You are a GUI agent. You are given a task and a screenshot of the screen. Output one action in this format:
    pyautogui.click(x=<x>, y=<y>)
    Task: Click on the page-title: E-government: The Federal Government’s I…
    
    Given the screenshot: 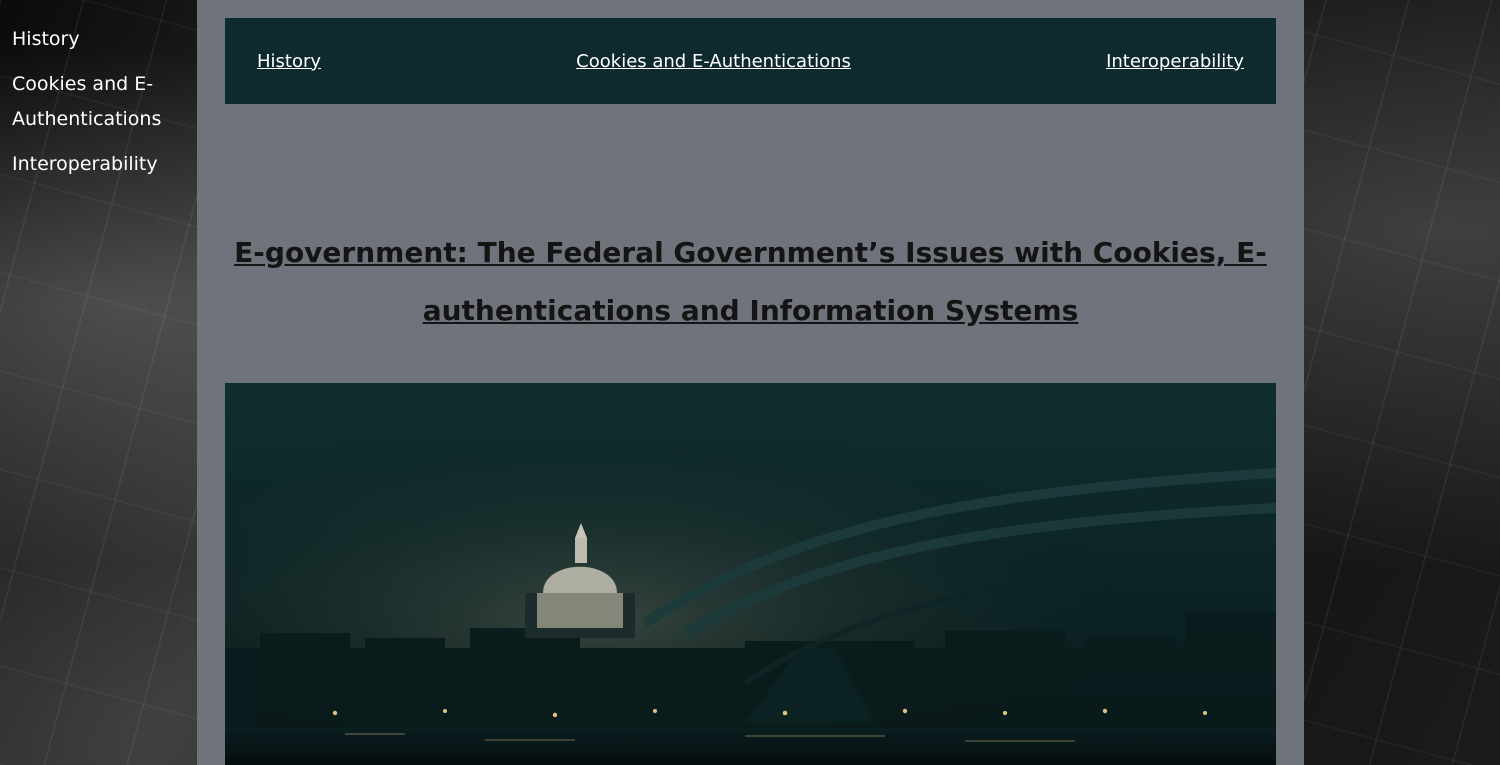 What is the action you would take?
    pyautogui.click(x=750, y=281)
    